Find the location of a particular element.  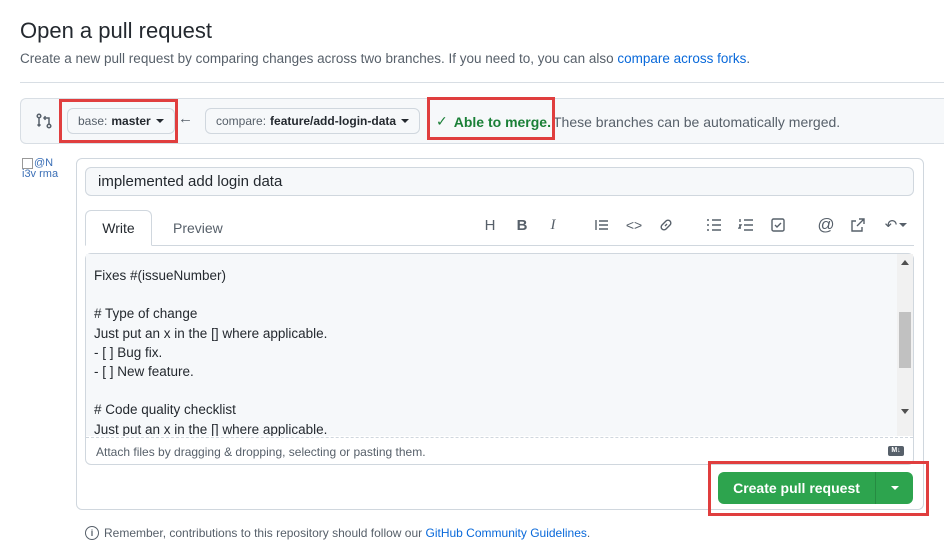

pr-title-input is located at coordinates (499, 181).